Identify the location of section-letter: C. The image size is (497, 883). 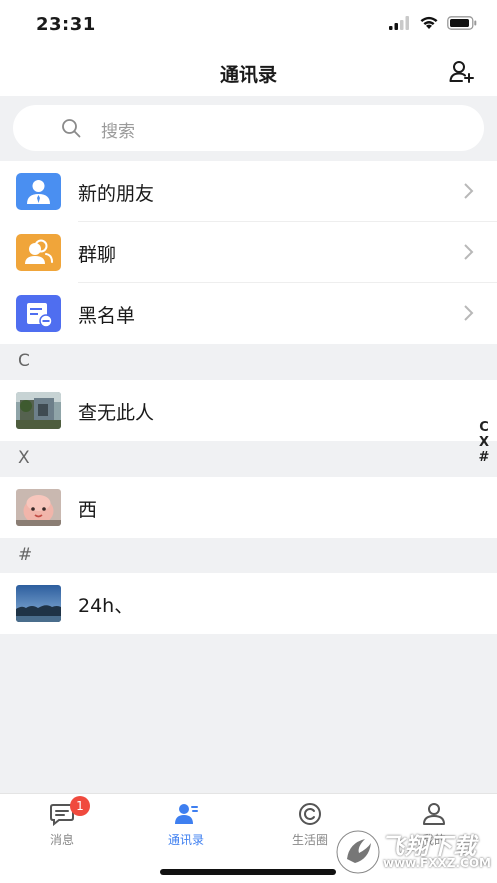
(24, 361).